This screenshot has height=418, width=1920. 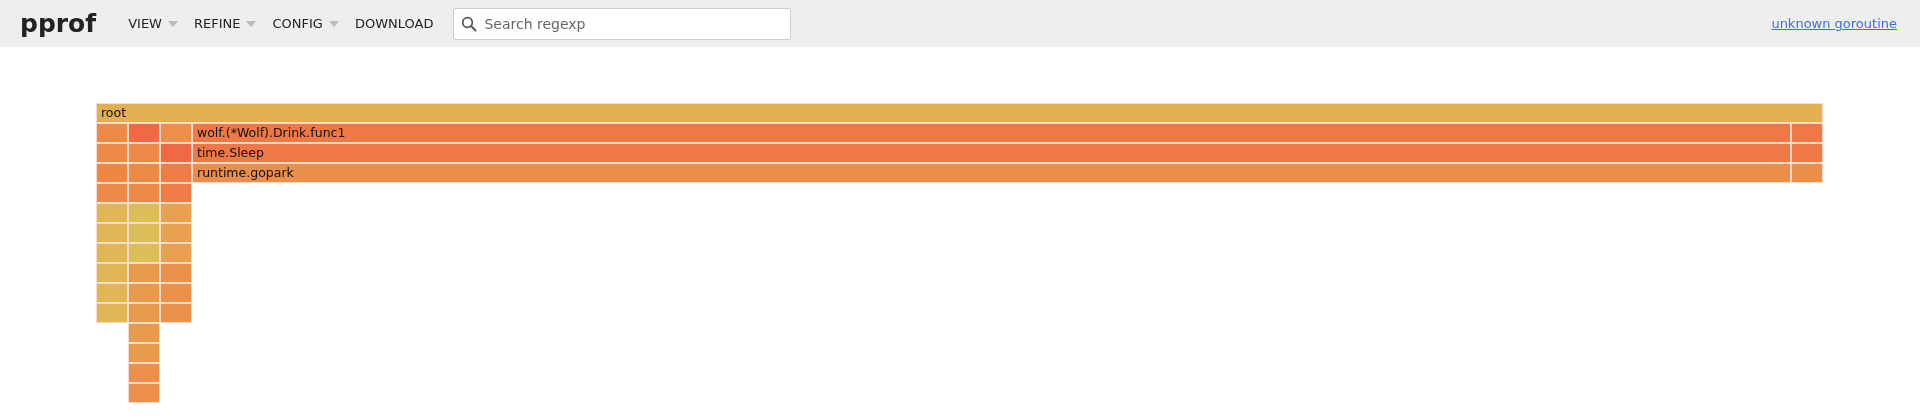 What do you see at coordinates (1834, 23) in the screenshot?
I see `goroutine-link: unknown goroutine` at bounding box center [1834, 23].